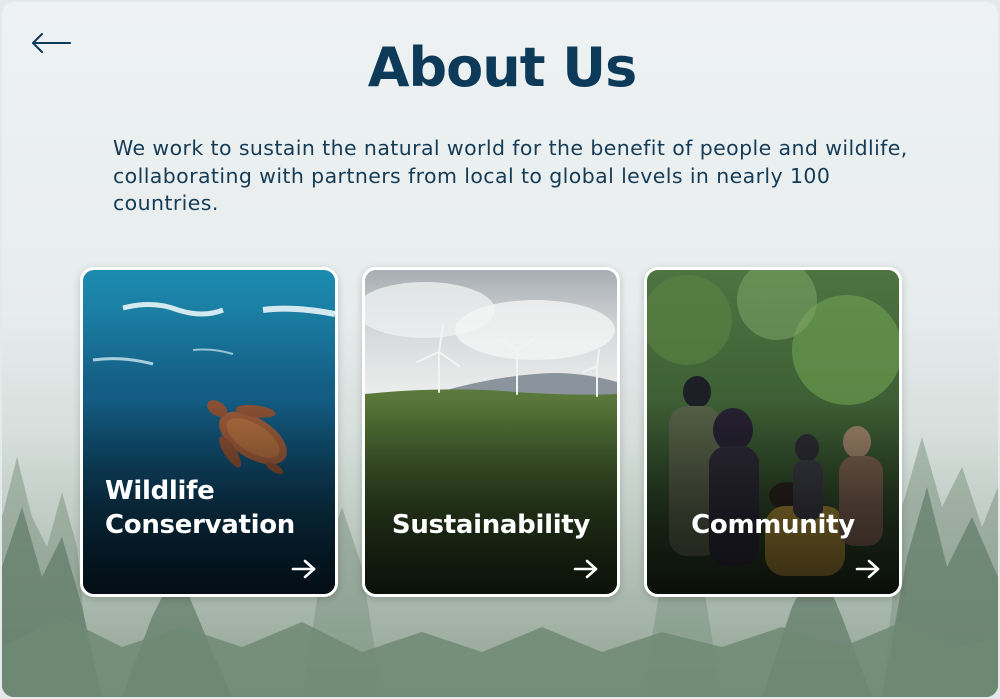  What do you see at coordinates (209, 432) in the screenshot?
I see `card-wildlife-conservation: Wildlife Conservation` at bounding box center [209, 432].